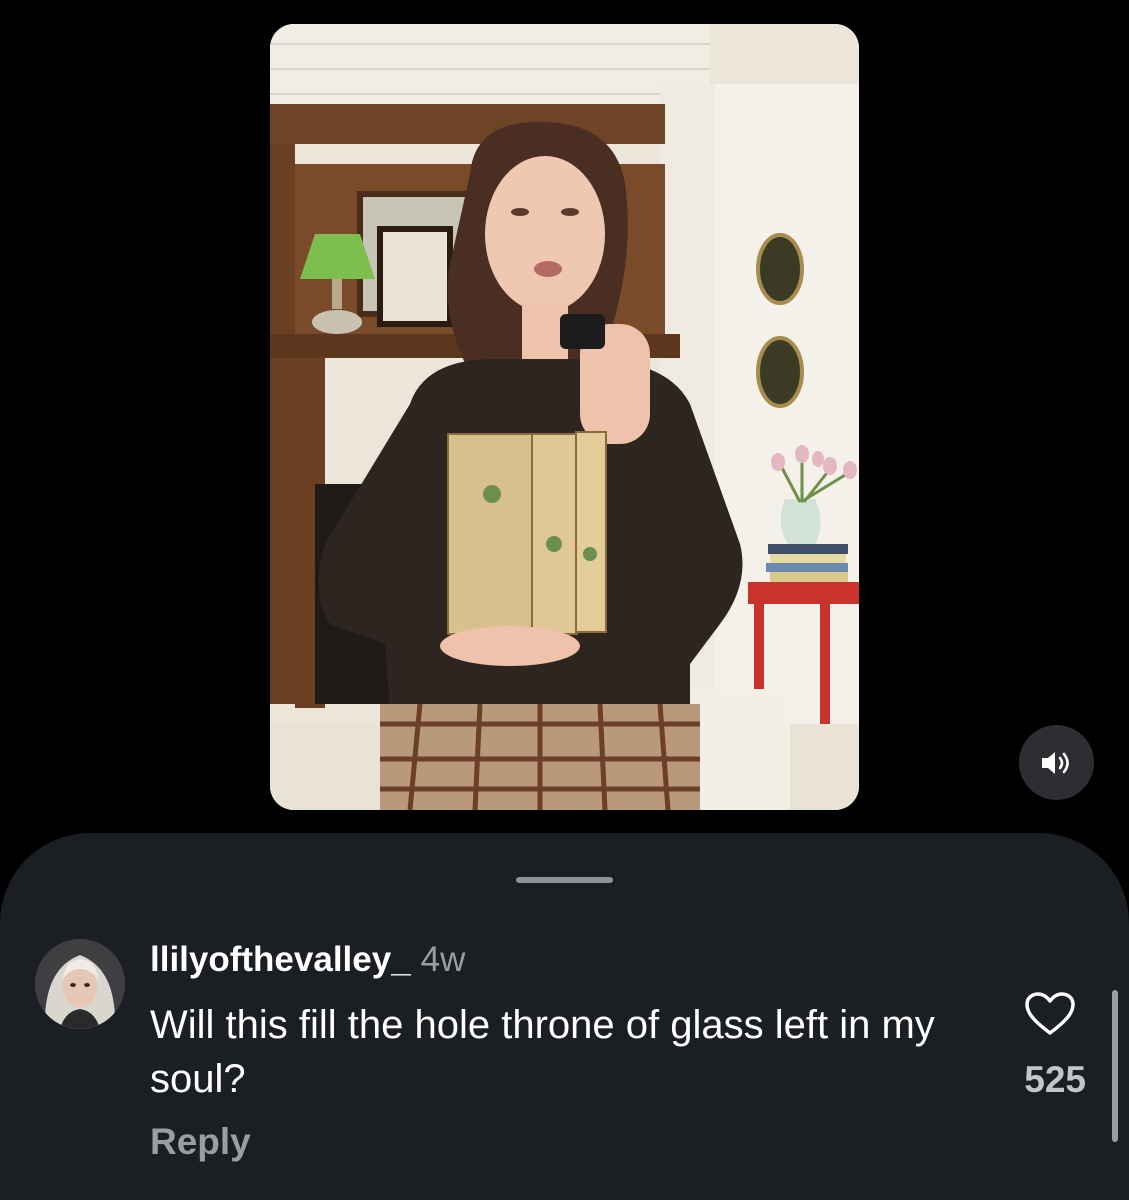 The width and height of the screenshot is (1129, 1200). I want to click on like-count: 525, so click(1055, 1079).